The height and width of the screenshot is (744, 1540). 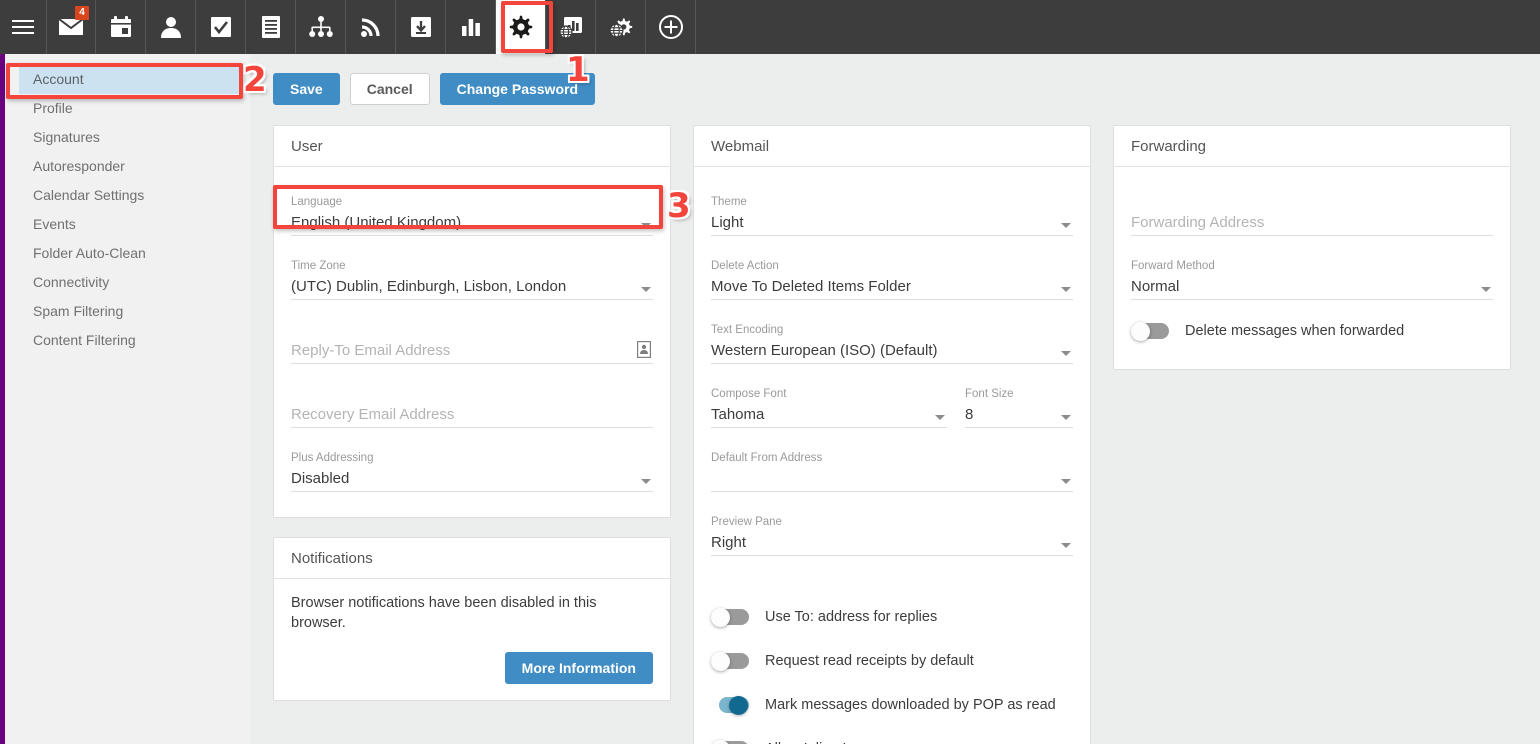 I want to click on toolbar-domain-settings-button, so click(x=621, y=27).